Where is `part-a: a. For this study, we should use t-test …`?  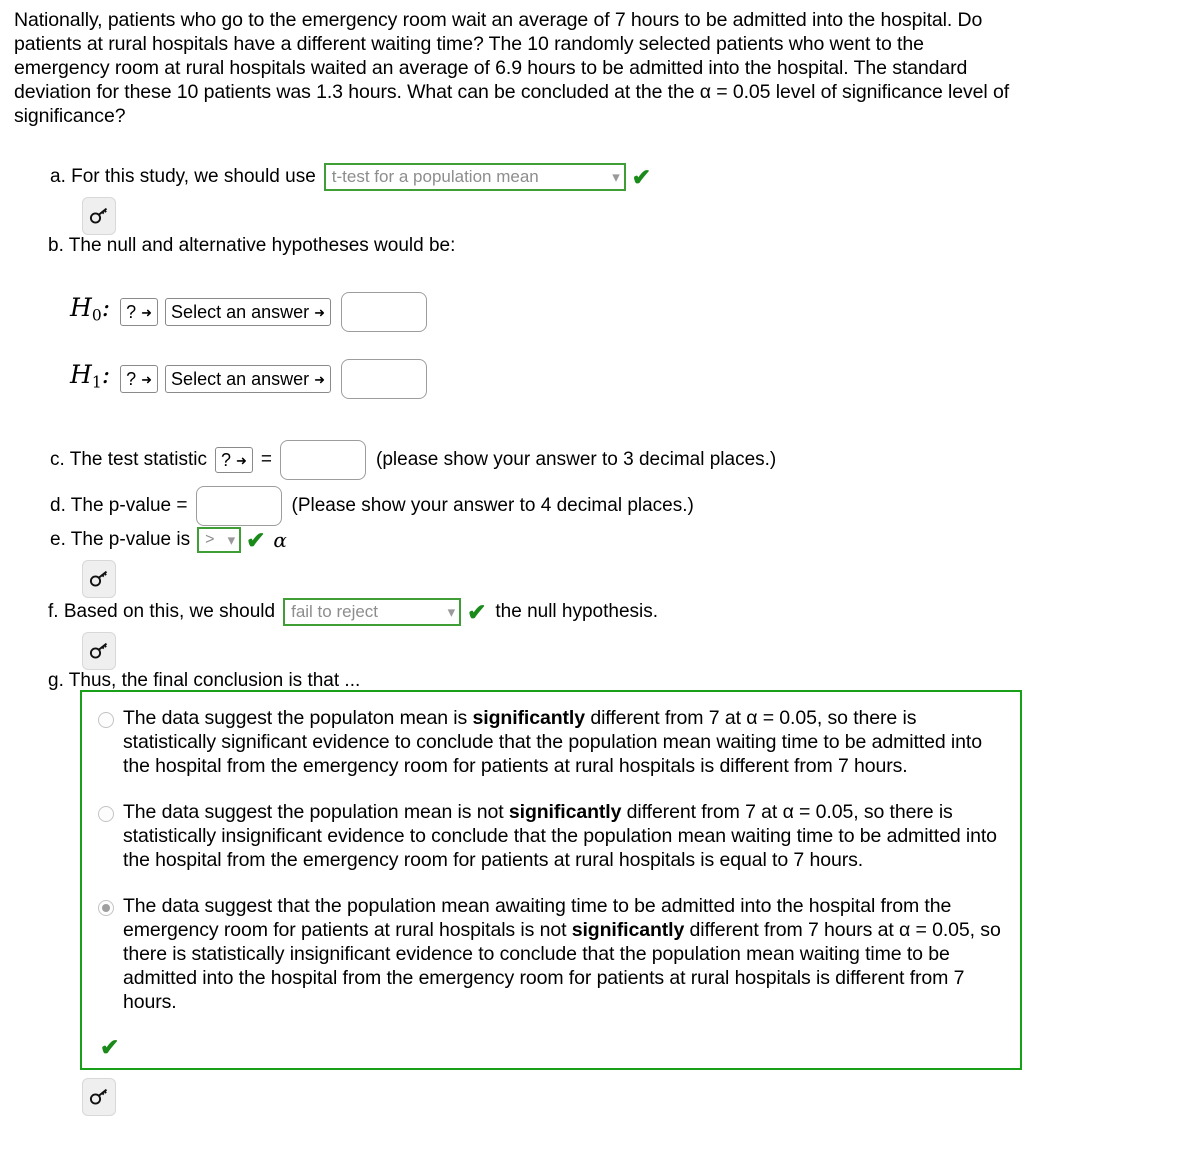 part-a: a. For this study, we should use t-test … is located at coordinates (350, 199).